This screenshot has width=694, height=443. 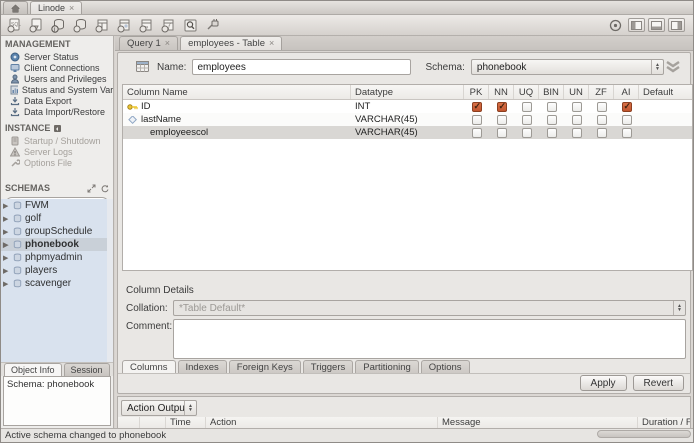 I want to click on header-nn: NN, so click(x=501, y=92).